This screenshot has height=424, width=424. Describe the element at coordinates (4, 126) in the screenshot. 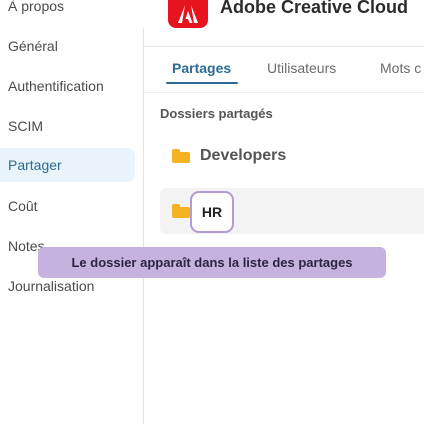

I see `nav-marker-icon: ·` at that location.